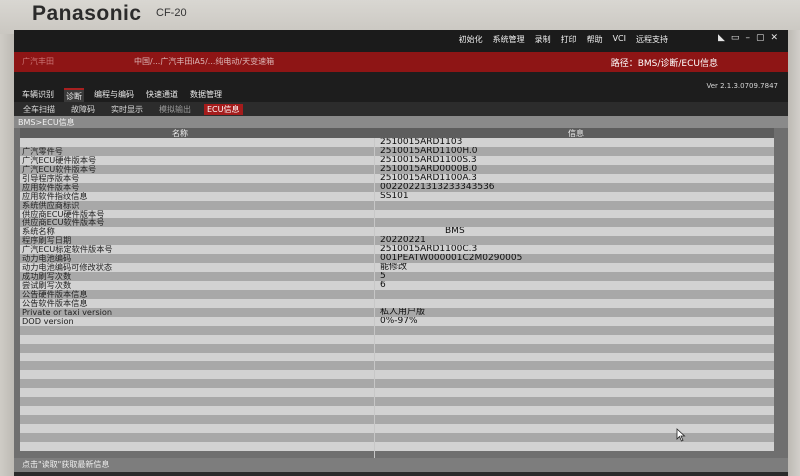 The width and height of the screenshot is (800, 476). What do you see at coordinates (66, 464) in the screenshot?
I see `status-text: 点击"读取"获取最新信息` at bounding box center [66, 464].